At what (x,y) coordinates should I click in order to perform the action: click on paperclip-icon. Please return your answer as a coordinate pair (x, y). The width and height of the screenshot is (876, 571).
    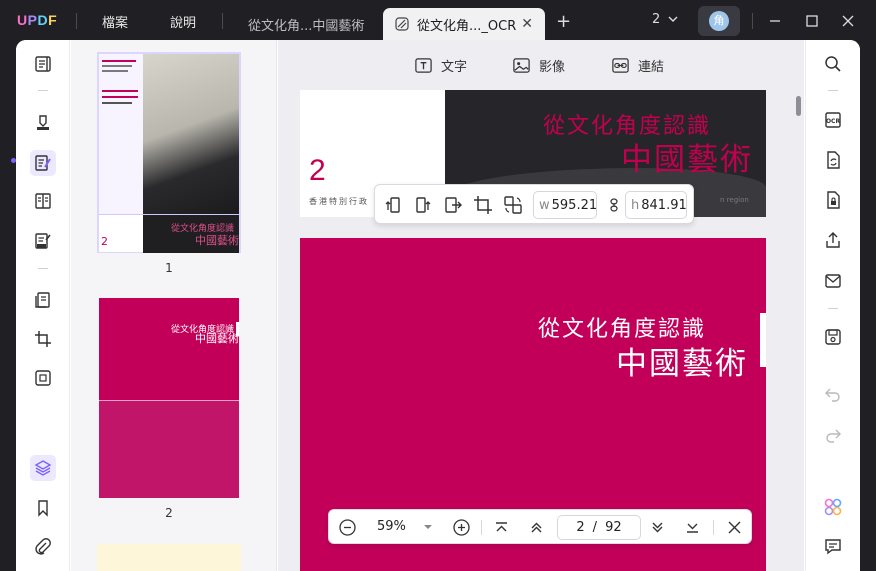
    Looking at the image, I should click on (43, 546).